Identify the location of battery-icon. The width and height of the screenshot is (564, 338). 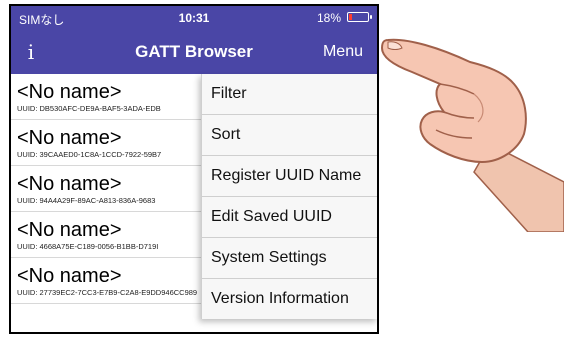
(359, 17).